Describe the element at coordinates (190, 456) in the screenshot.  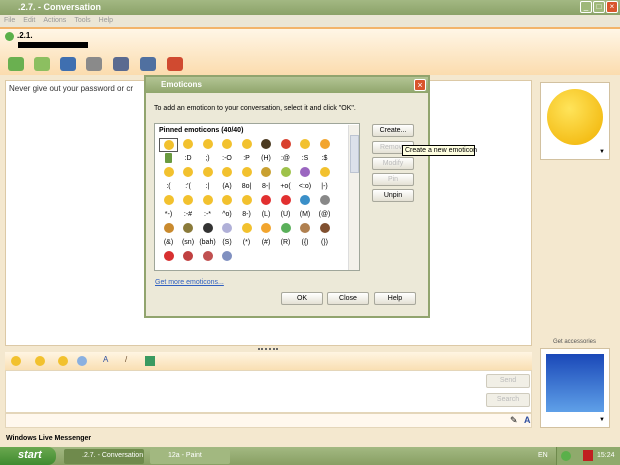
I see `task-paint: 12a - Paint` at that location.